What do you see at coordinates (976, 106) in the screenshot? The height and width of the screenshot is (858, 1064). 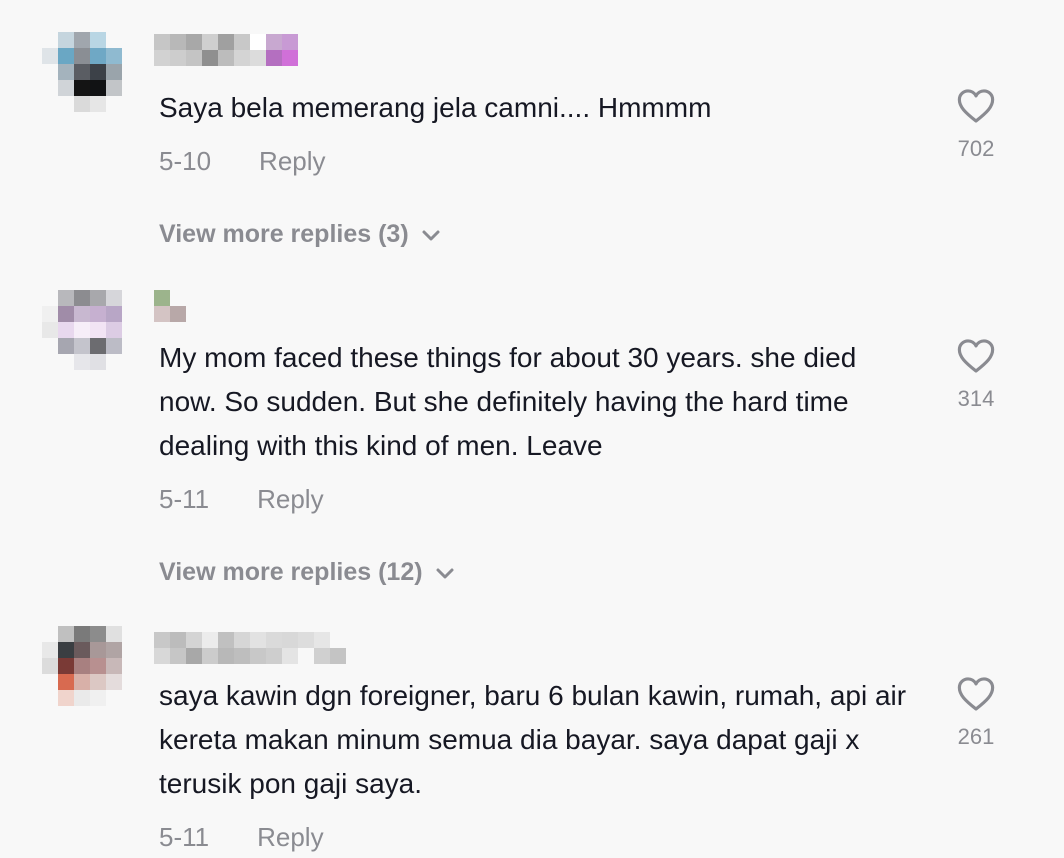 I see `heart-icon` at bounding box center [976, 106].